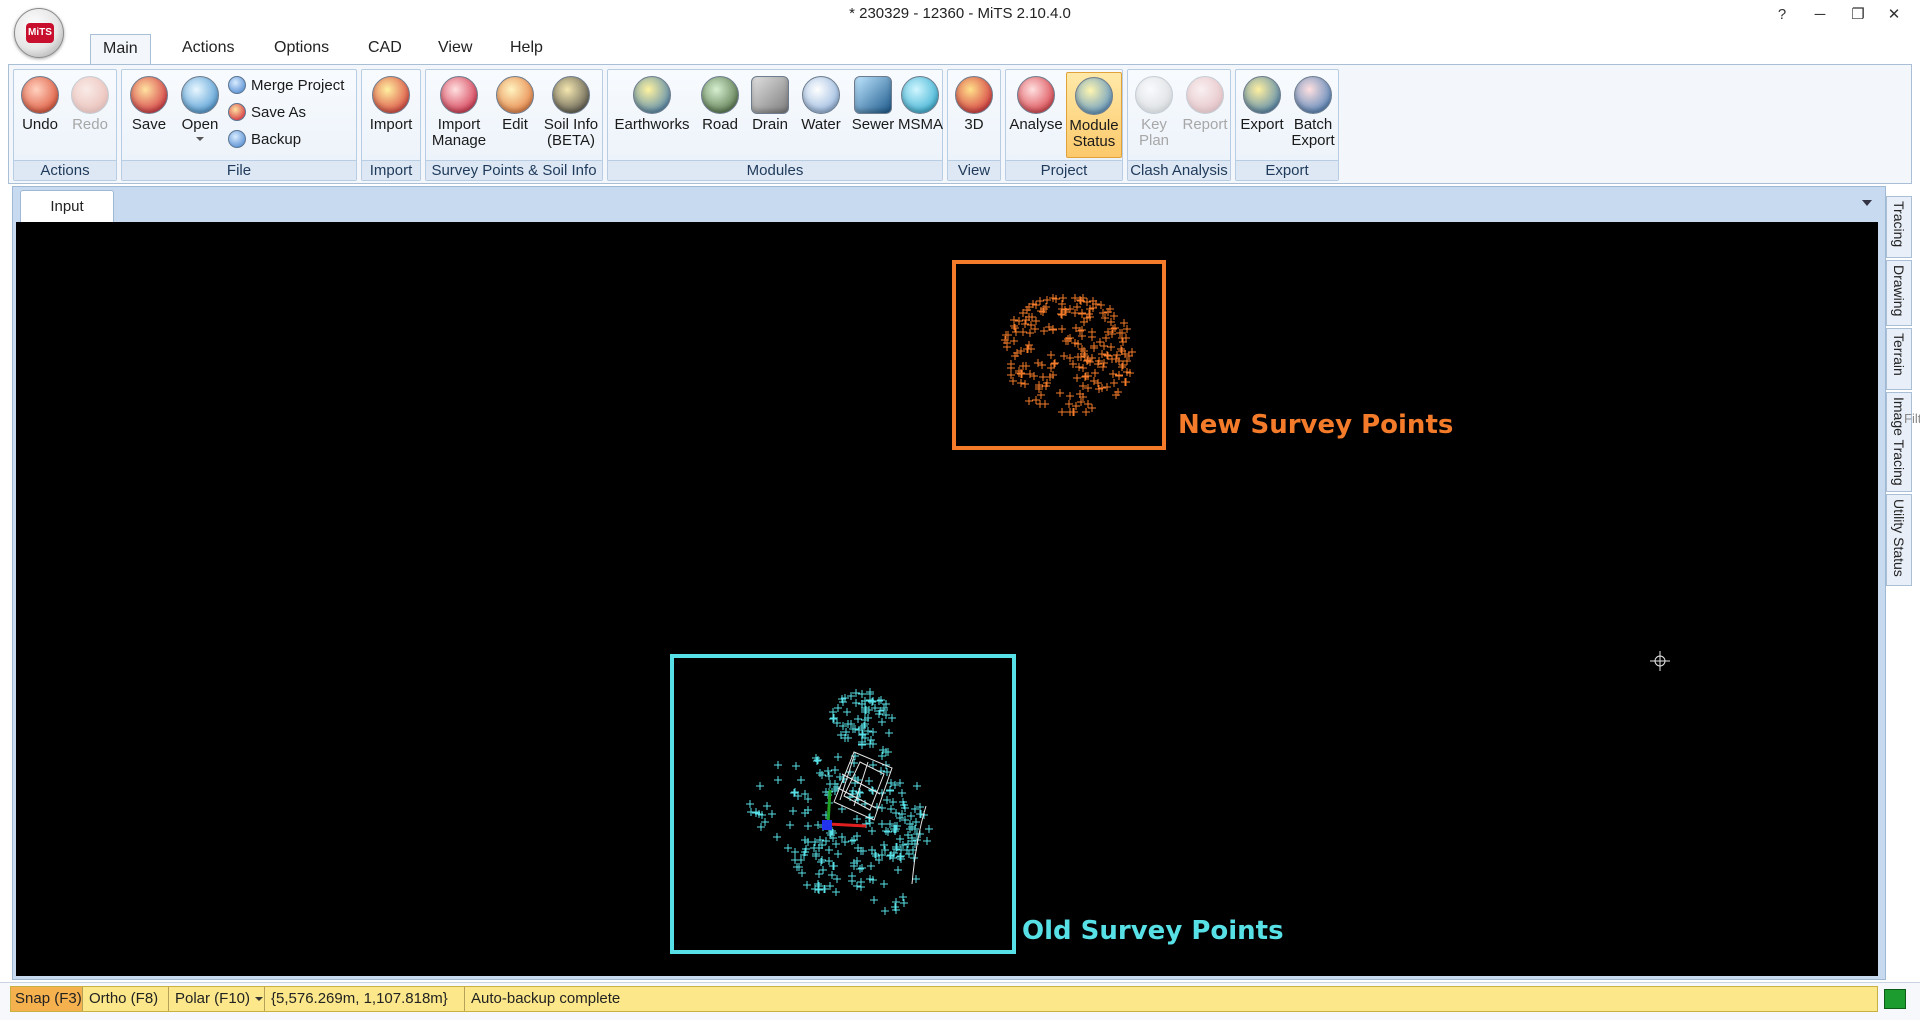 The height and width of the screenshot is (1020, 1920). I want to click on close-button: ✕, so click(1894, 15).